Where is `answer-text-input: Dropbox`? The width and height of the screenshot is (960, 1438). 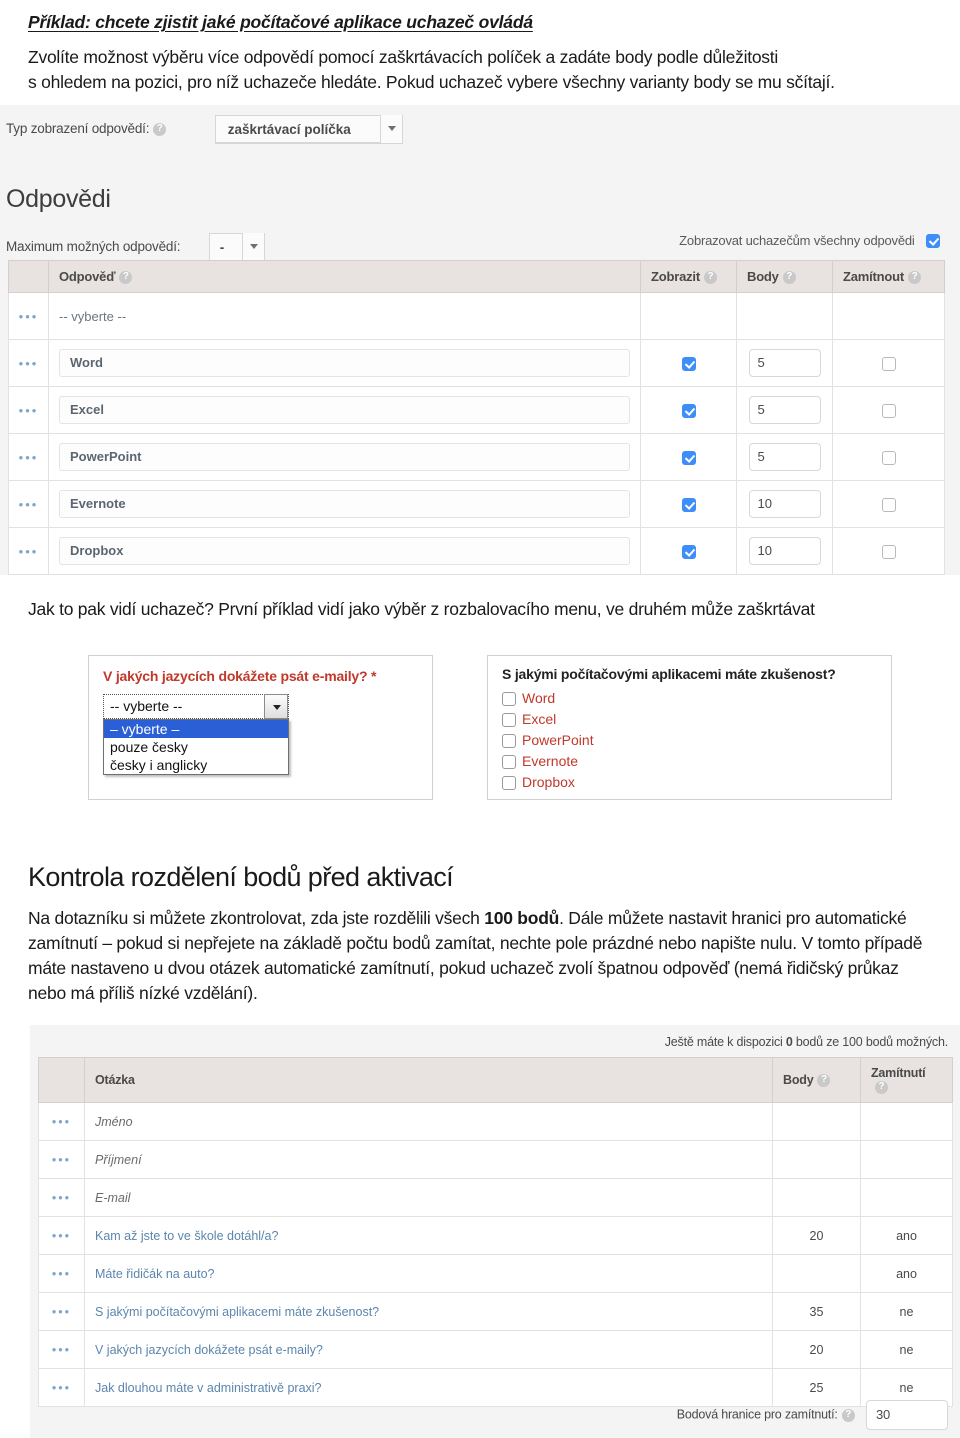
answer-text-input: Dropbox is located at coordinates (344, 551).